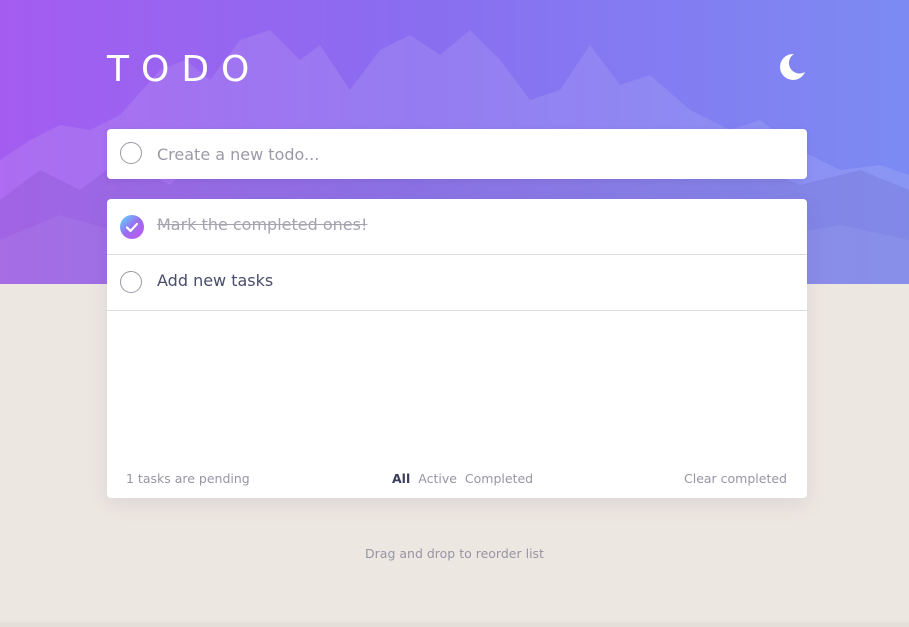  Describe the element at coordinates (262, 224) in the screenshot. I see `todo-item-text: Mark the completed ones!` at that location.